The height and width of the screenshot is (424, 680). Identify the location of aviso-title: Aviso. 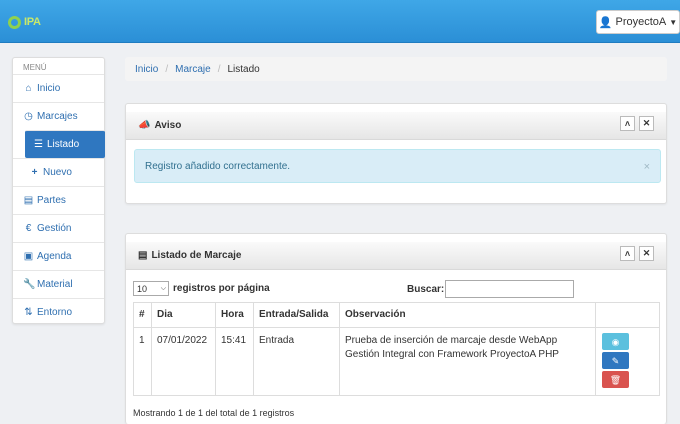
(168, 125).